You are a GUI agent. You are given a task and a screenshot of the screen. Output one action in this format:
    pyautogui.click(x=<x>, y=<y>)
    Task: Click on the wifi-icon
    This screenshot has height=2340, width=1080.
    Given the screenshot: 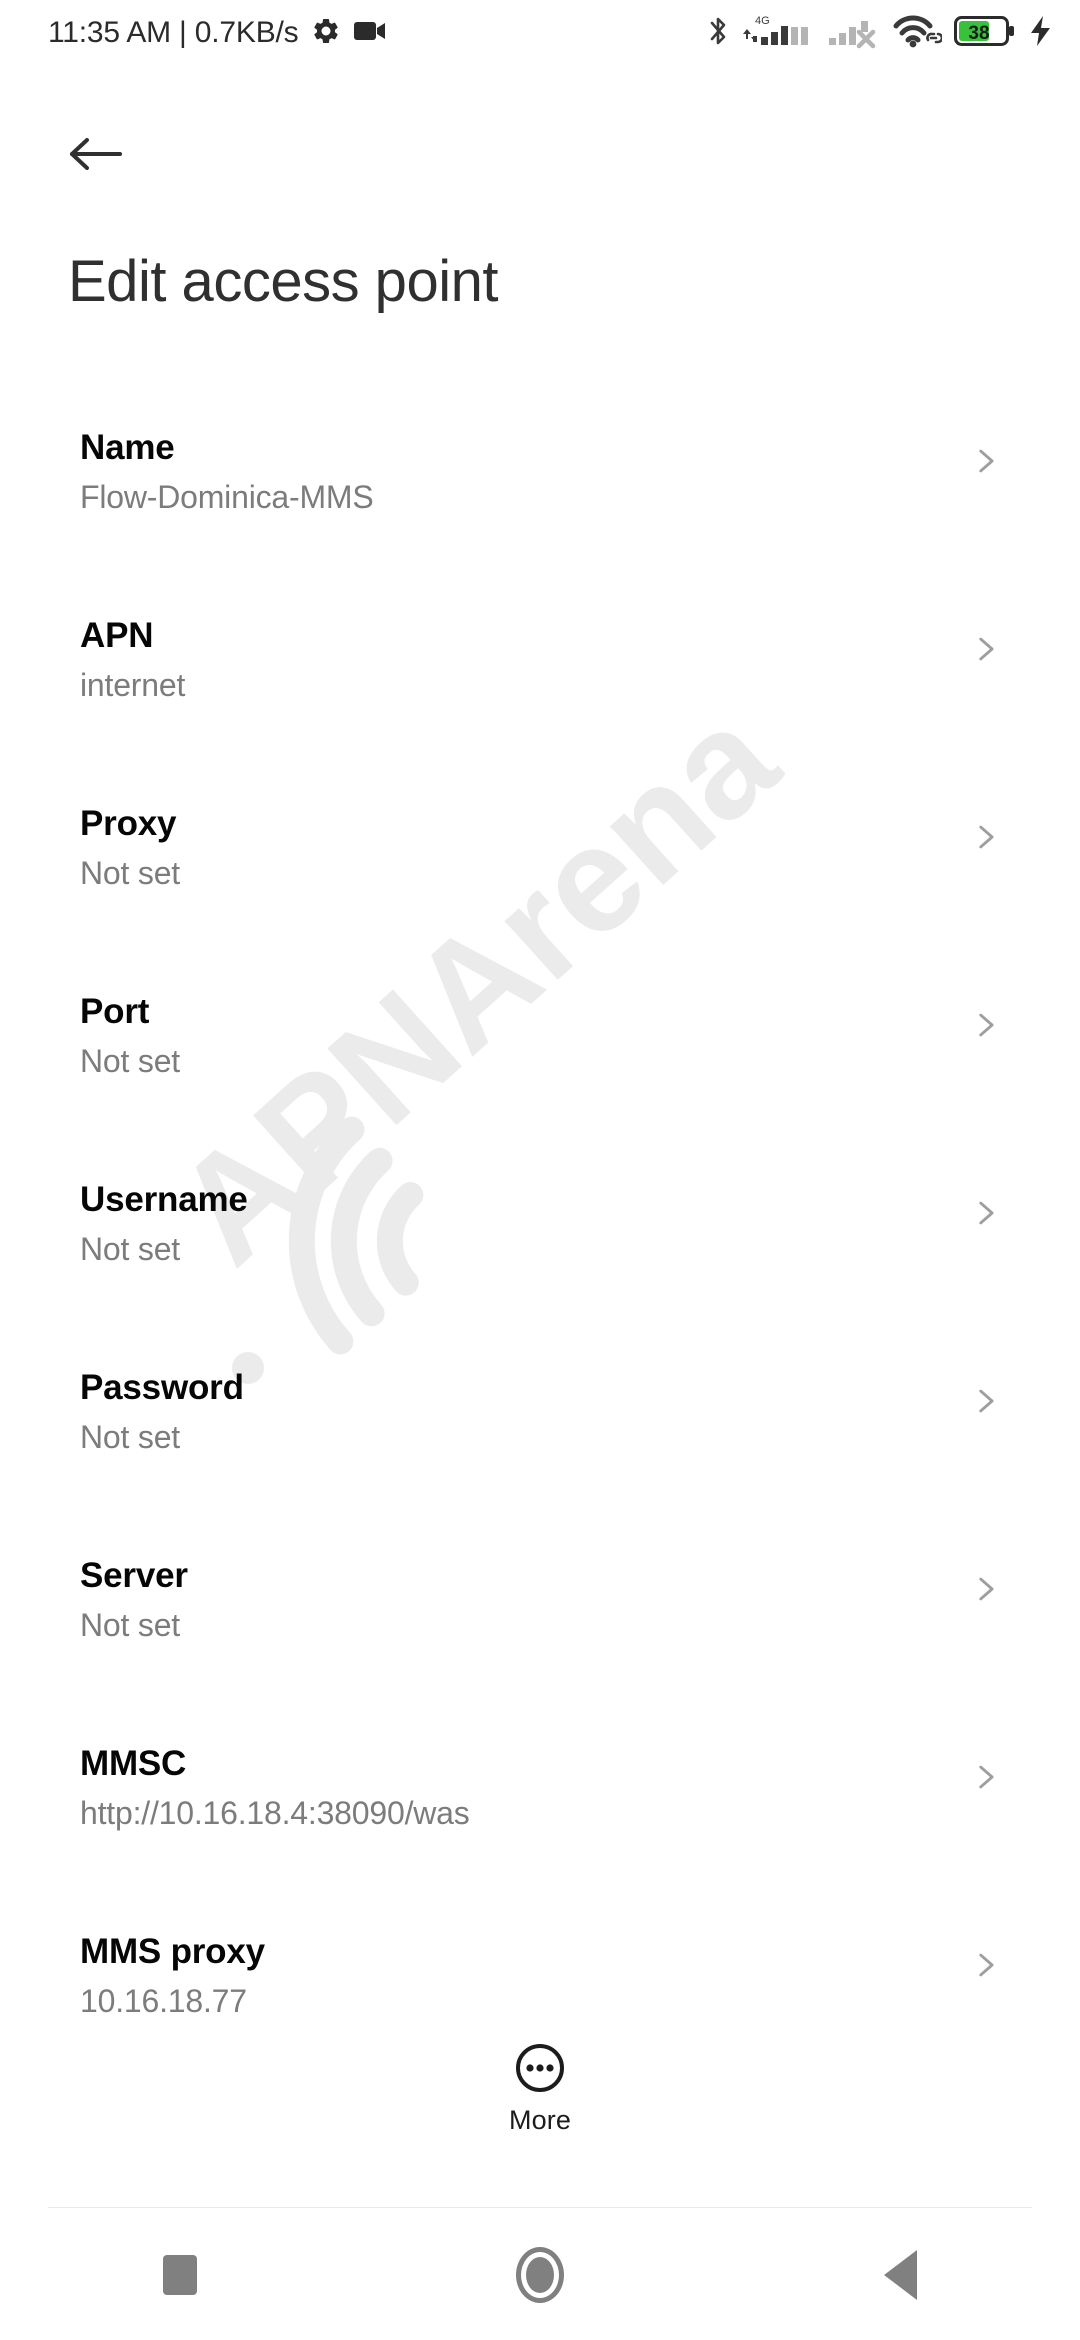 What is the action you would take?
    pyautogui.click(x=918, y=33)
    